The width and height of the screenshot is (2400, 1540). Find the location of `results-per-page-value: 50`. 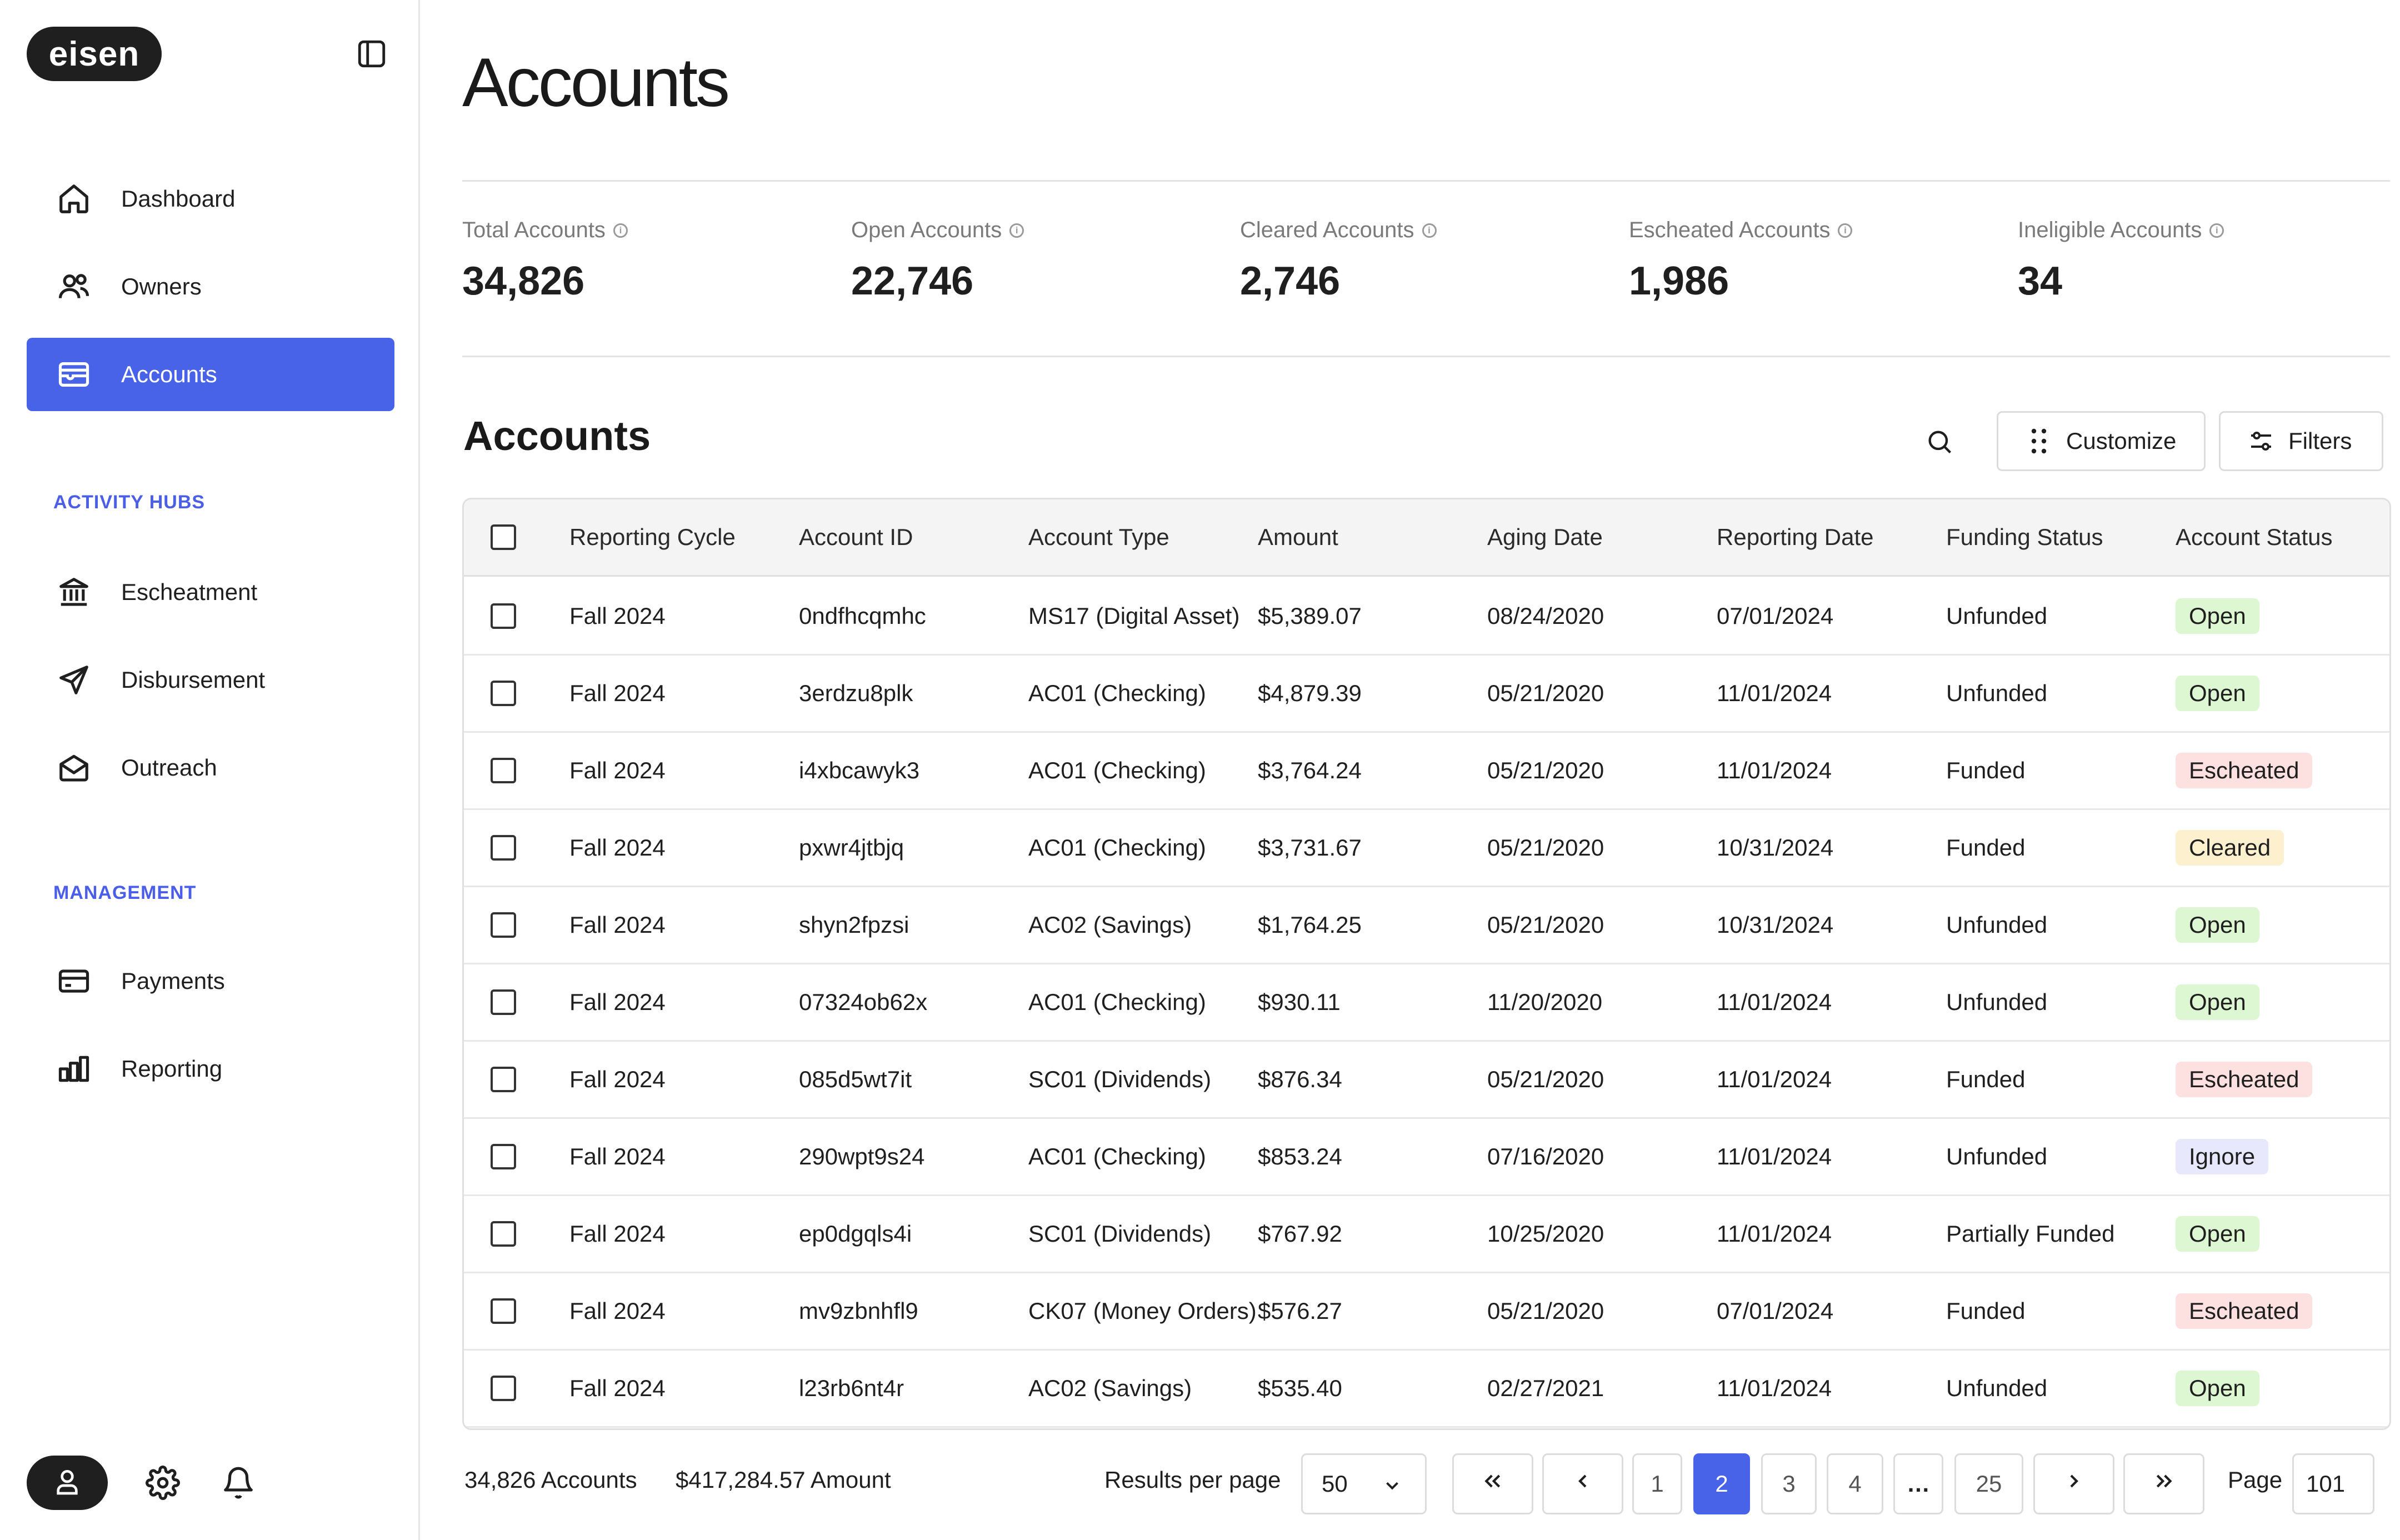

results-per-page-value: 50 is located at coordinates (1335, 1484).